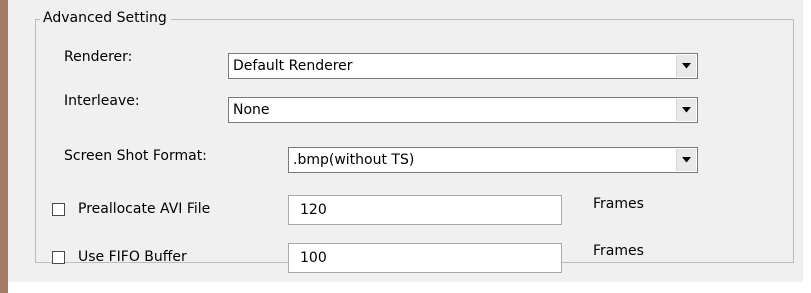 The width and height of the screenshot is (811, 293). What do you see at coordinates (58, 257) in the screenshot?
I see `fifo-buffer-checkbox` at bounding box center [58, 257].